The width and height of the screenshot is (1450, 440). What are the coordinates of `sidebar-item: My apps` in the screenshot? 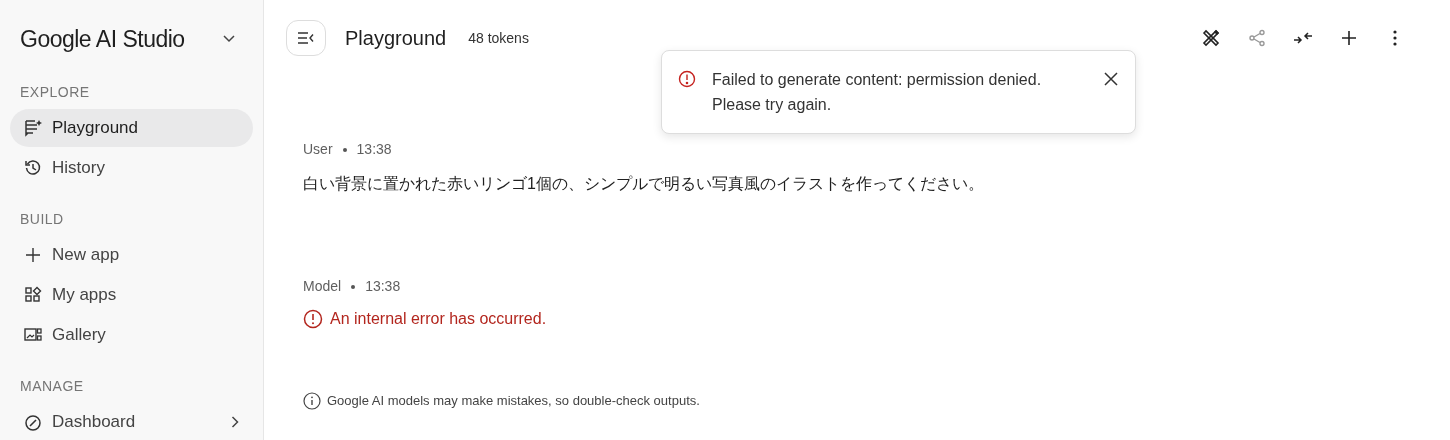 It's located at (131, 294).